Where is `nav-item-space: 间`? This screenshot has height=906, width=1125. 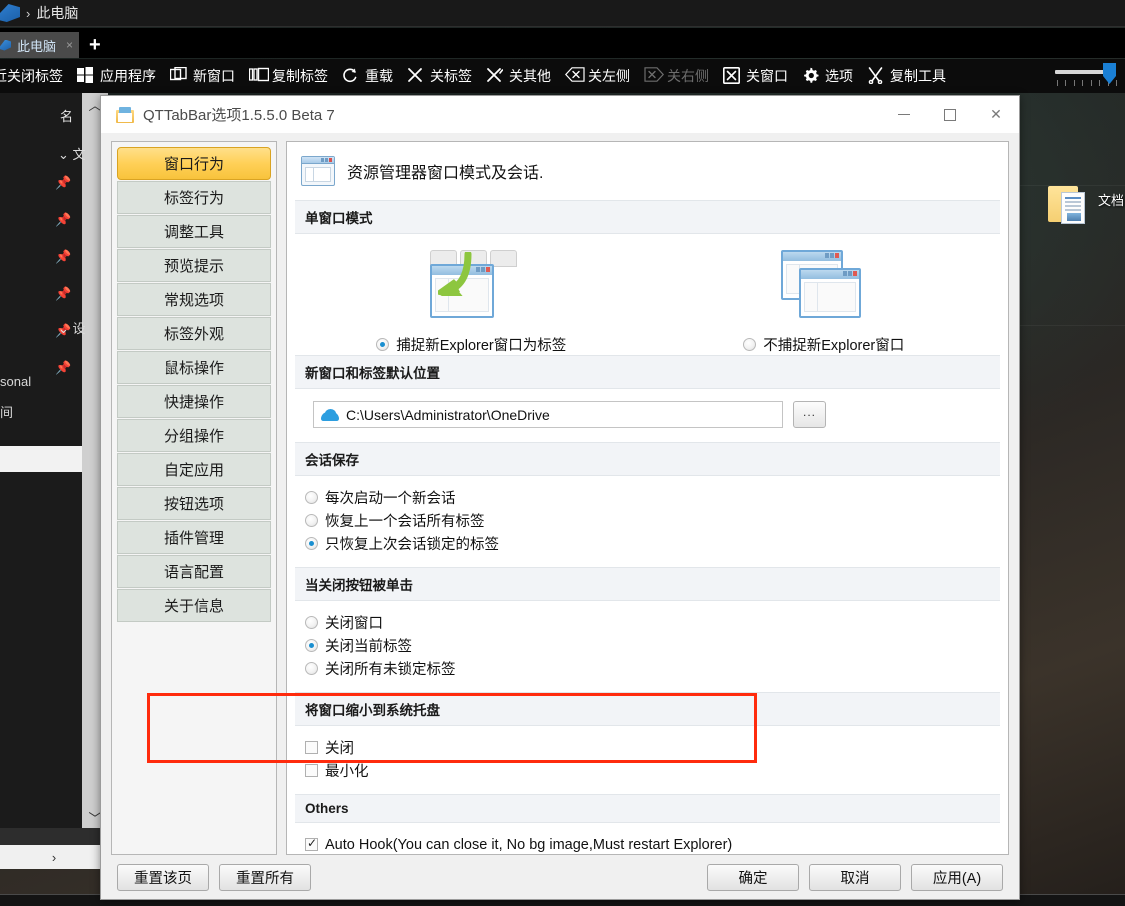 nav-item-space: 间 is located at coordinates (6, 411).